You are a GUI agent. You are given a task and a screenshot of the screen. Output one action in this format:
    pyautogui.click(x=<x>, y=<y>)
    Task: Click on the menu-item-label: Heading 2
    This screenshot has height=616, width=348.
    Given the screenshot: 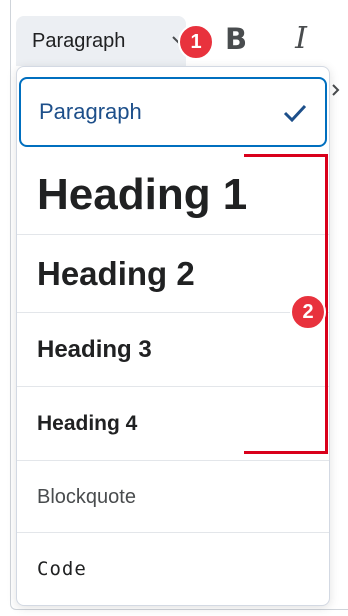 What is the action you would take?
    pyautogui.click(x=116, y=273)
    